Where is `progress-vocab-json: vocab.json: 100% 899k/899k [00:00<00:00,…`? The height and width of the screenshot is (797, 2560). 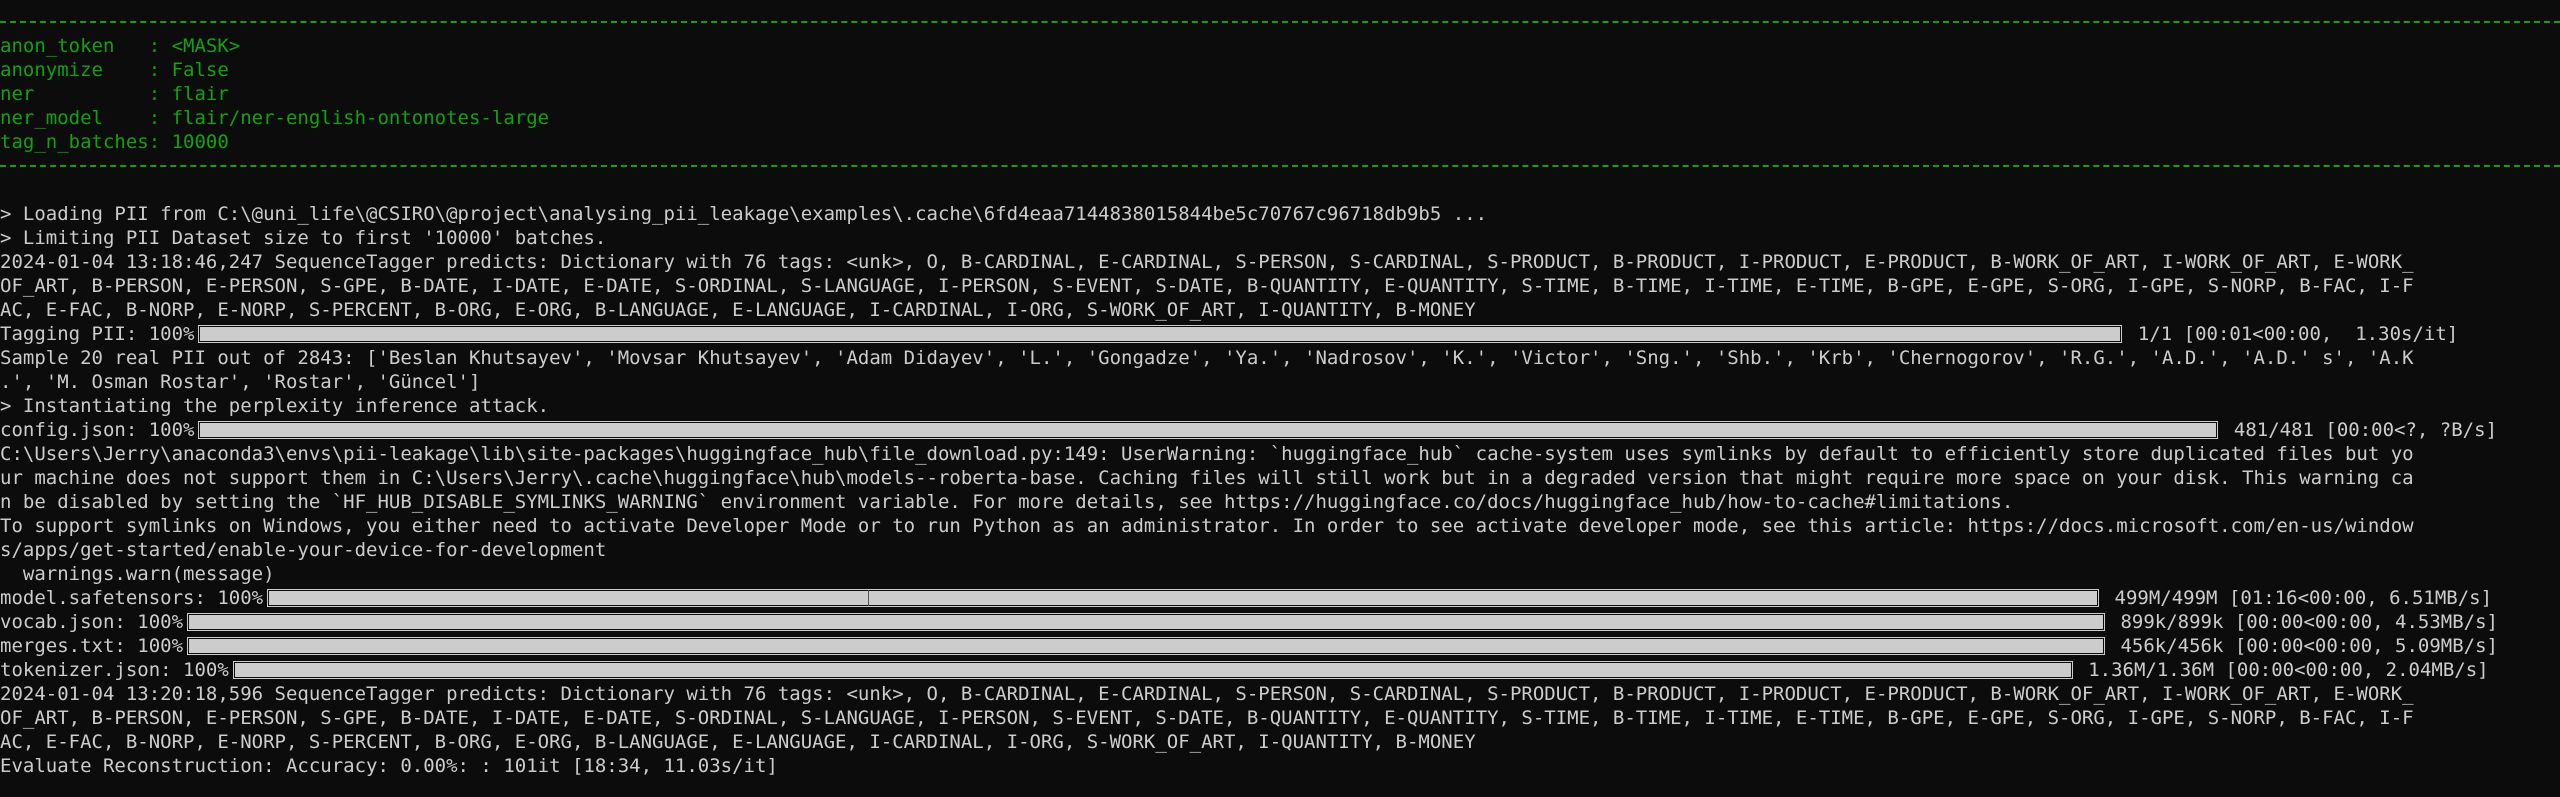
progress-vocab-json: vocab.json: 100% 899k/899k [00:00<00:00,… is located at coordinates (1280, 622).